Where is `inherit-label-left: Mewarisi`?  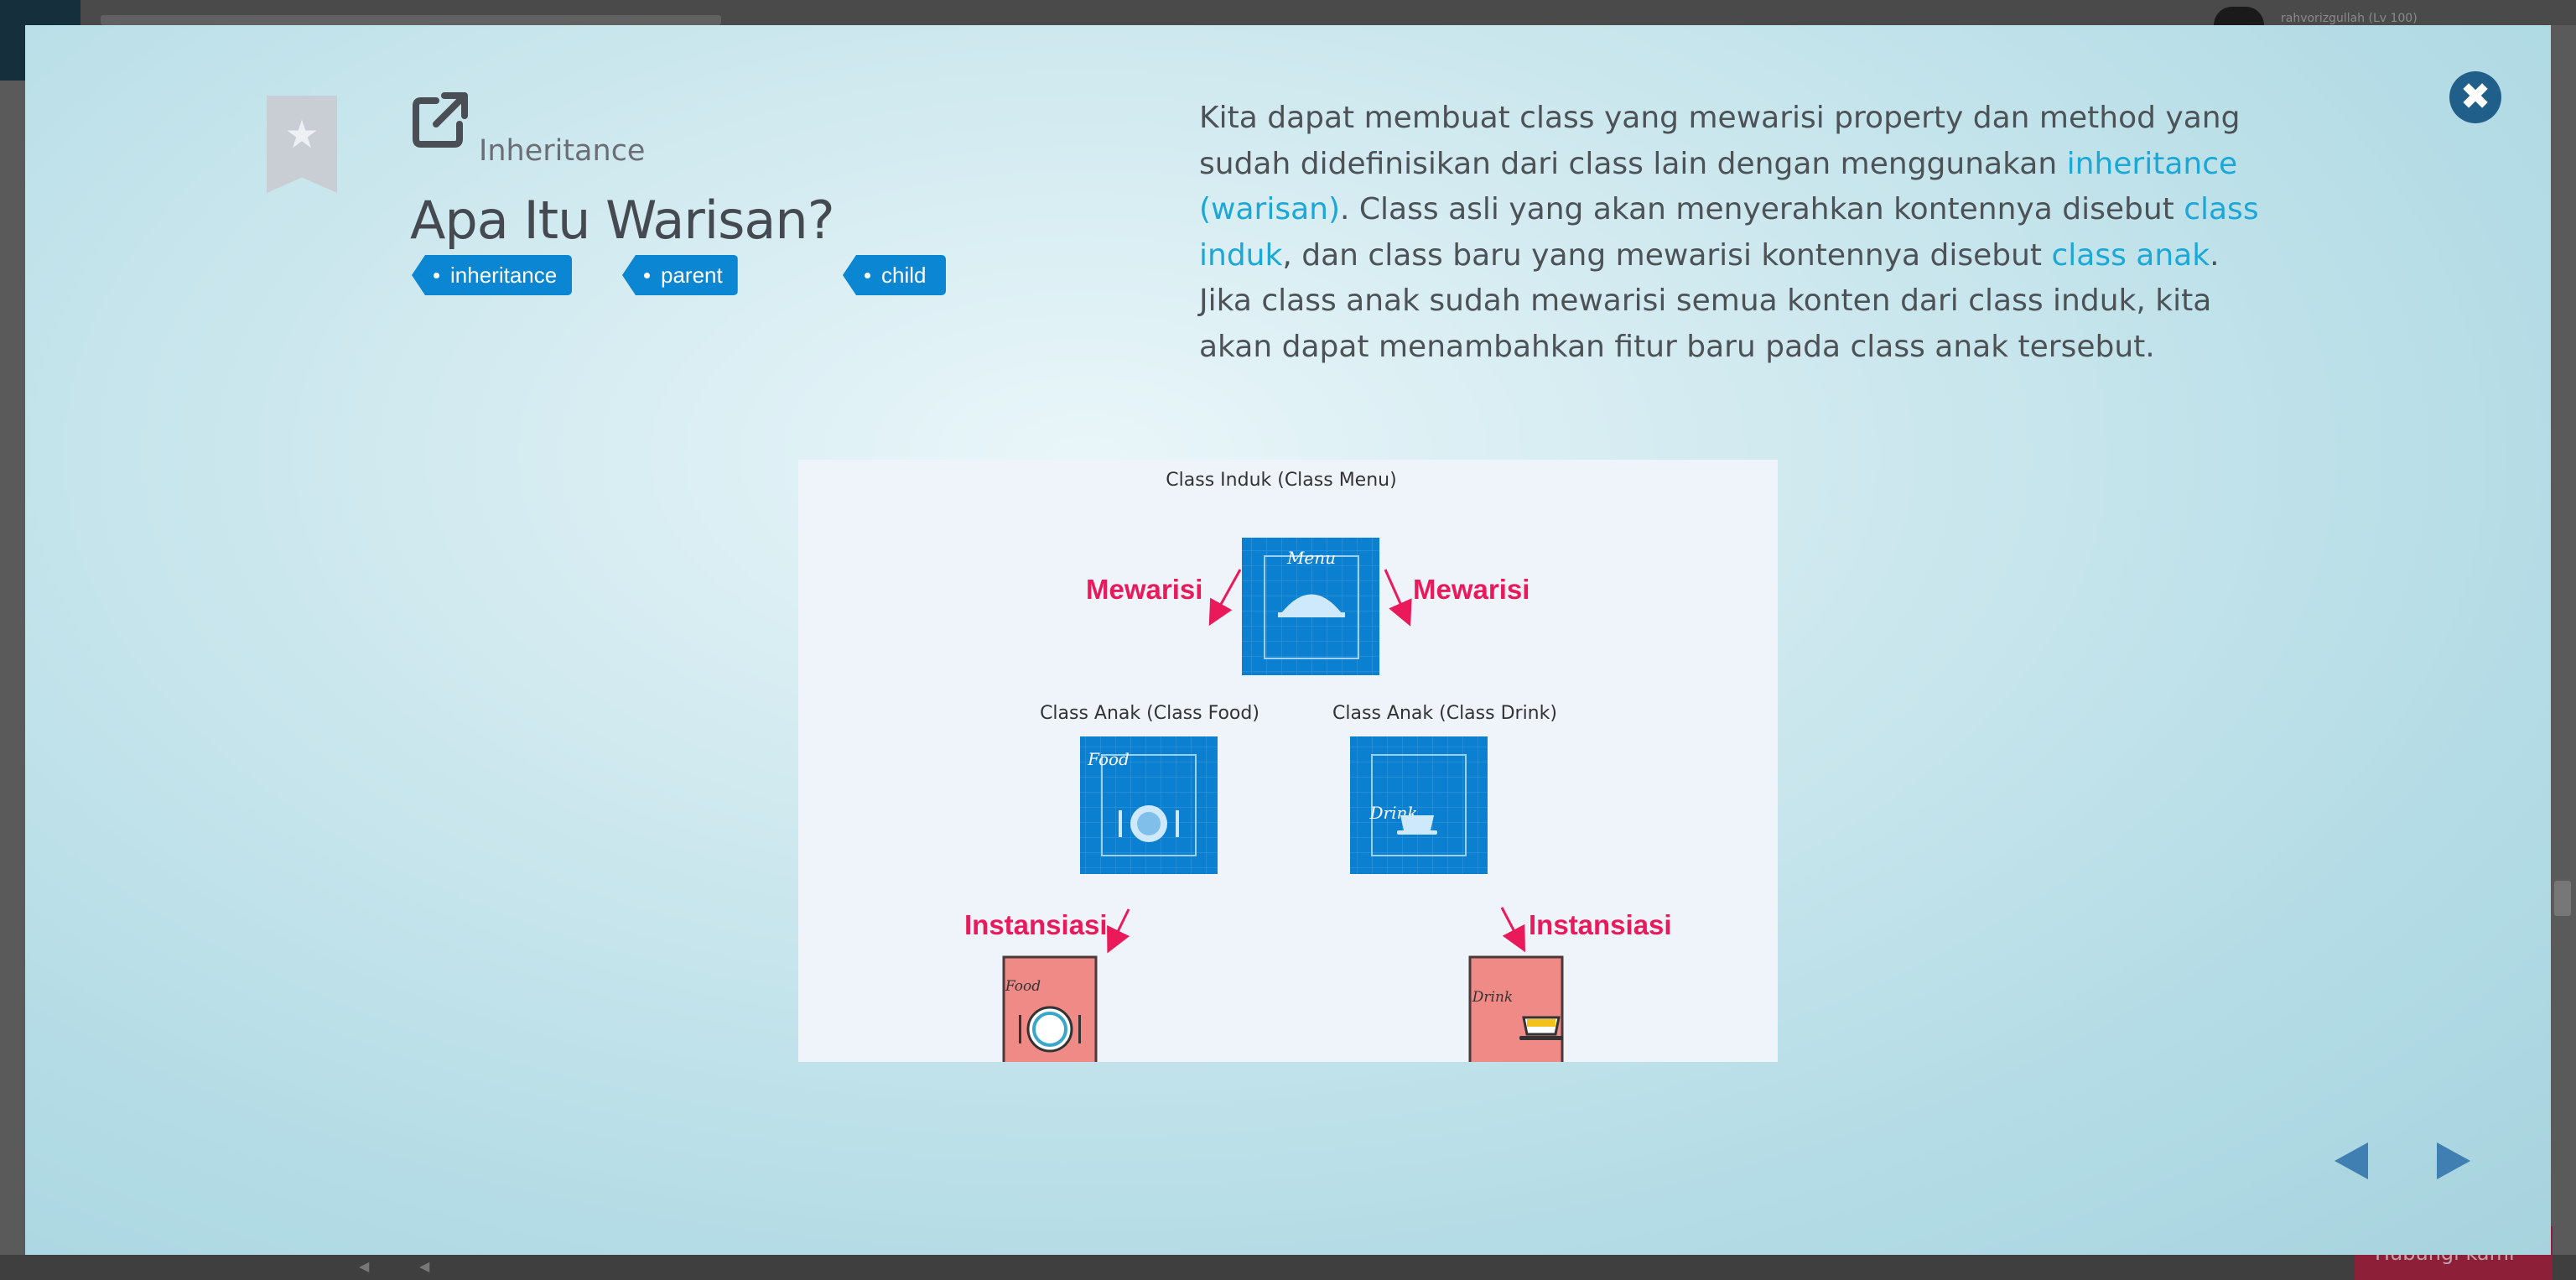 inherit-label-left: Mewarisi is located at coordinates (1144, 589).